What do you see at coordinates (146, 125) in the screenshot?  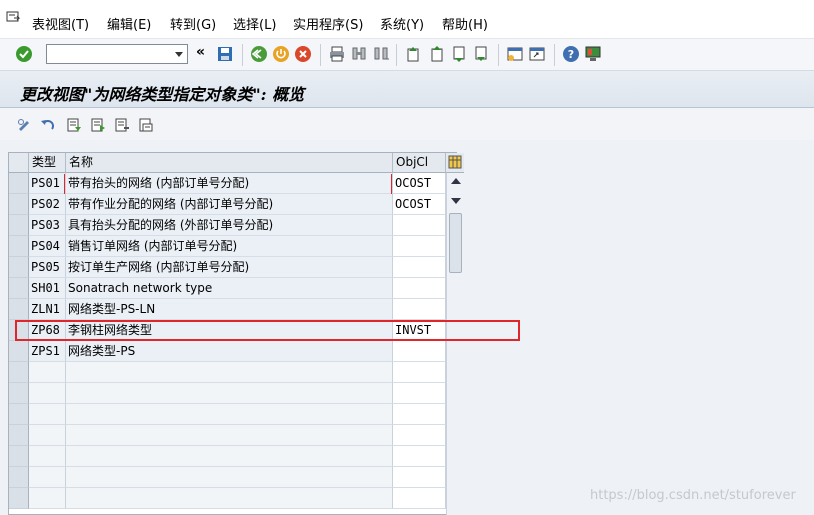 I see `select-all-icon` at bounding box center [146, 125].